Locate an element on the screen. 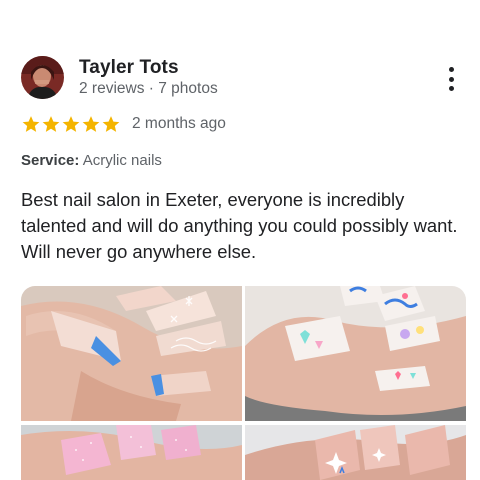  star-rating is located at coordinates (71, 124).